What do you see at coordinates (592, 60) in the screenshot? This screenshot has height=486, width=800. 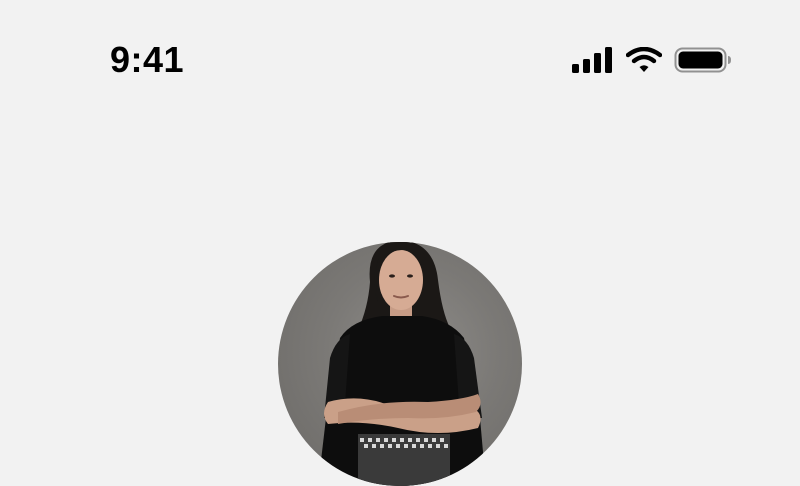 I see `cellular-signal-icon` at bounding box center [592, 60].